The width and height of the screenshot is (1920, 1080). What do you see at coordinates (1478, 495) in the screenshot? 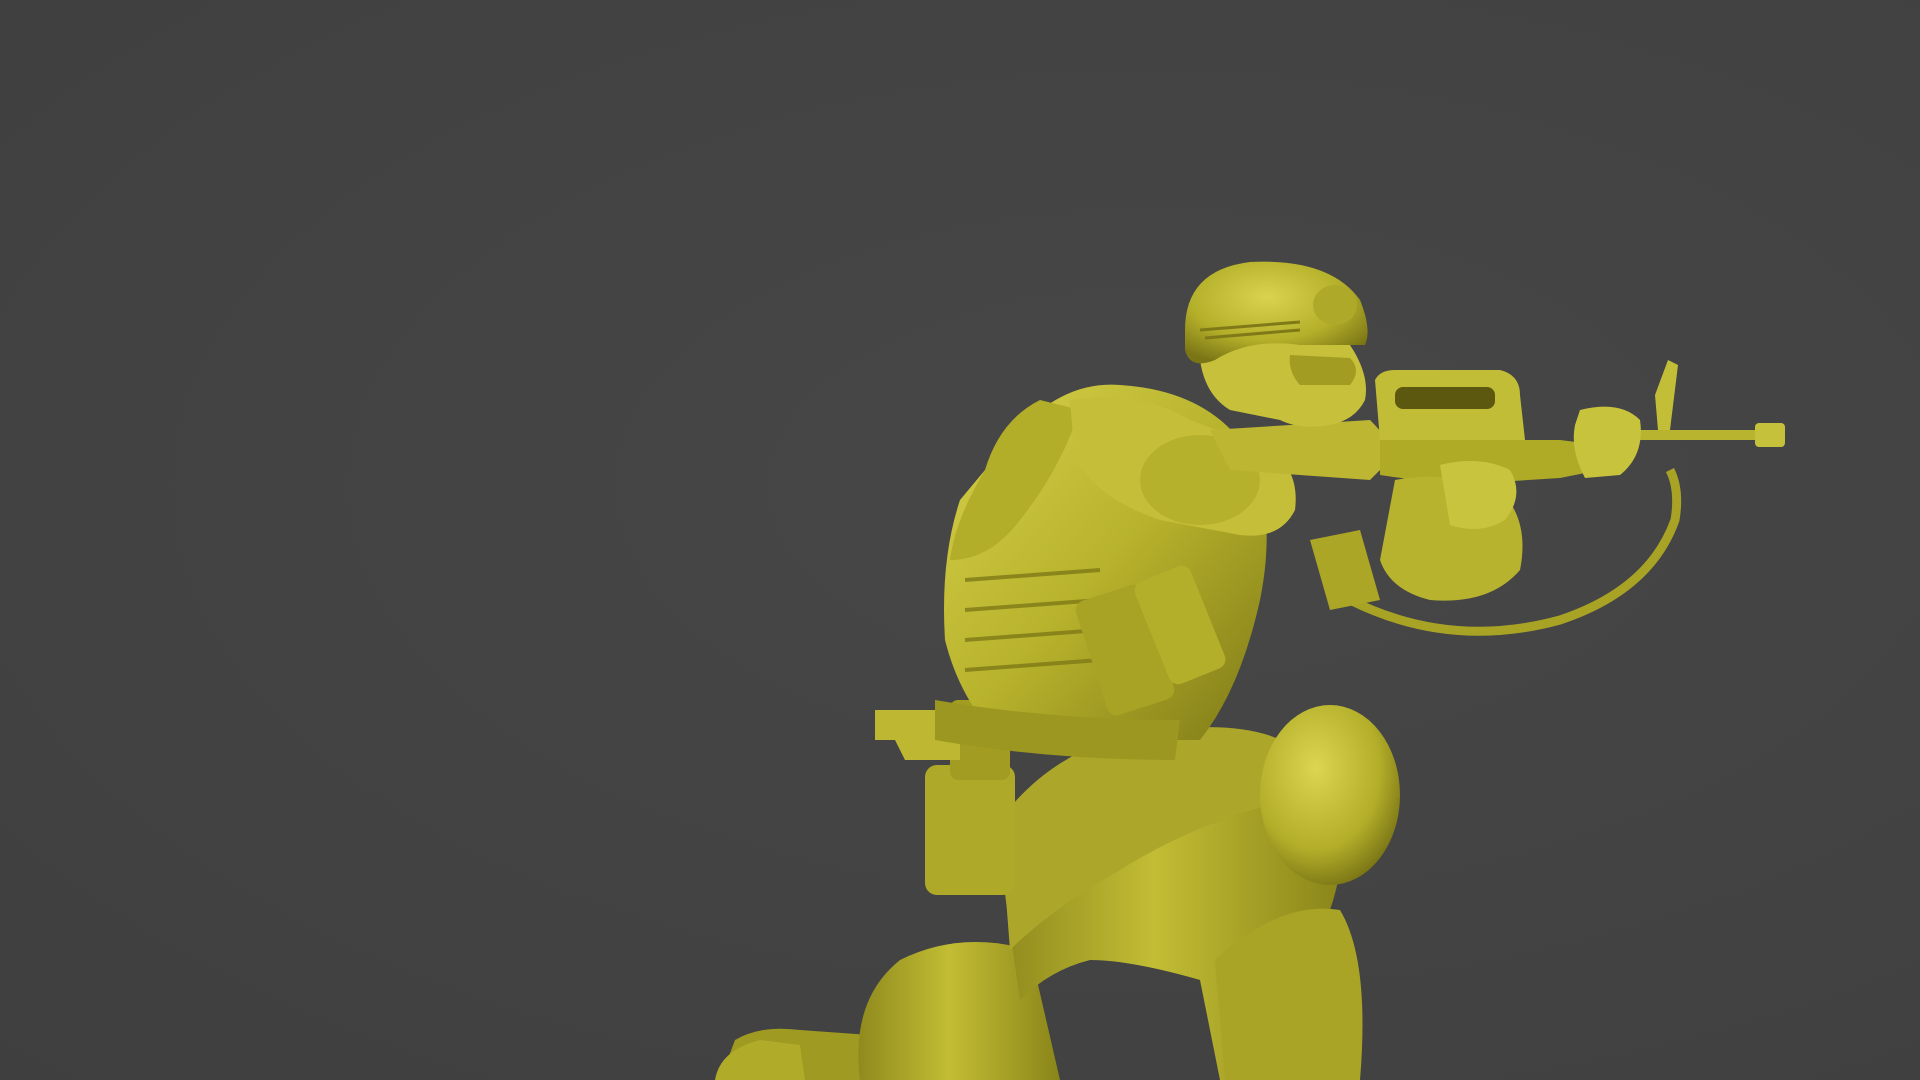
I see `trigger-hand` at bounding box center [1478, 495].